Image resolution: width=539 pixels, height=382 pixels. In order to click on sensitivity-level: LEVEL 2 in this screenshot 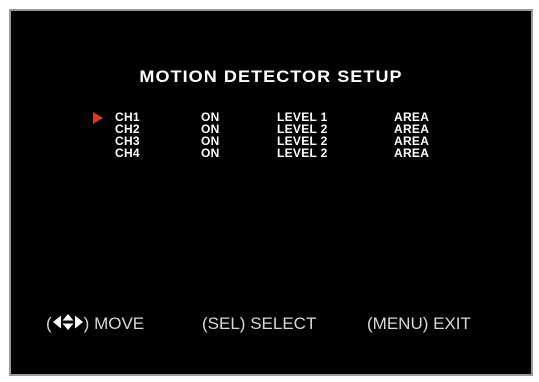, I will do `click(302, 153)`.